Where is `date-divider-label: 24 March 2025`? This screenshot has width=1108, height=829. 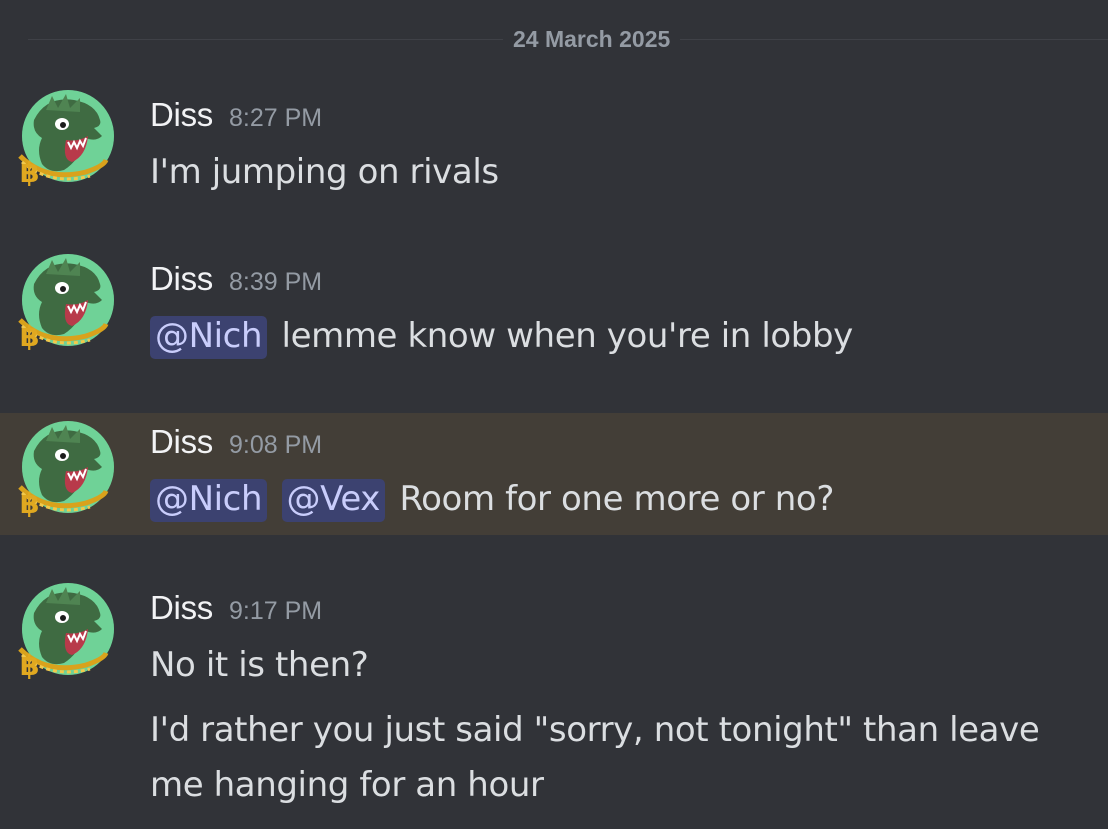 date-divider-label: 24 March 2025 is located at coordinates (592, 39).